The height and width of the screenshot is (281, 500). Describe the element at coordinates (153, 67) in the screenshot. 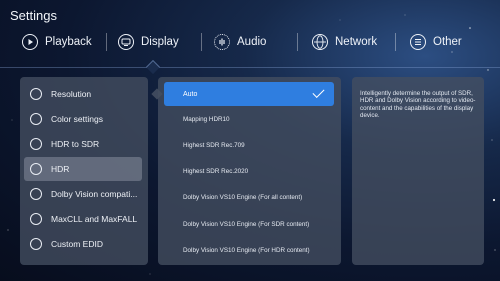

I see `active-tab-pointer` at that location.